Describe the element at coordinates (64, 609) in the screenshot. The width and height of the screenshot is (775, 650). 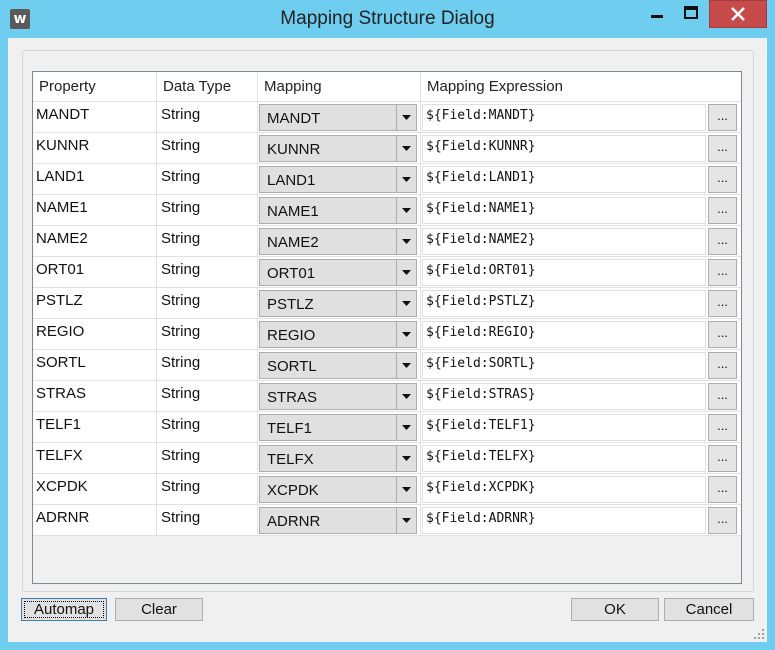
I see `automap-button: Automap` at that location.